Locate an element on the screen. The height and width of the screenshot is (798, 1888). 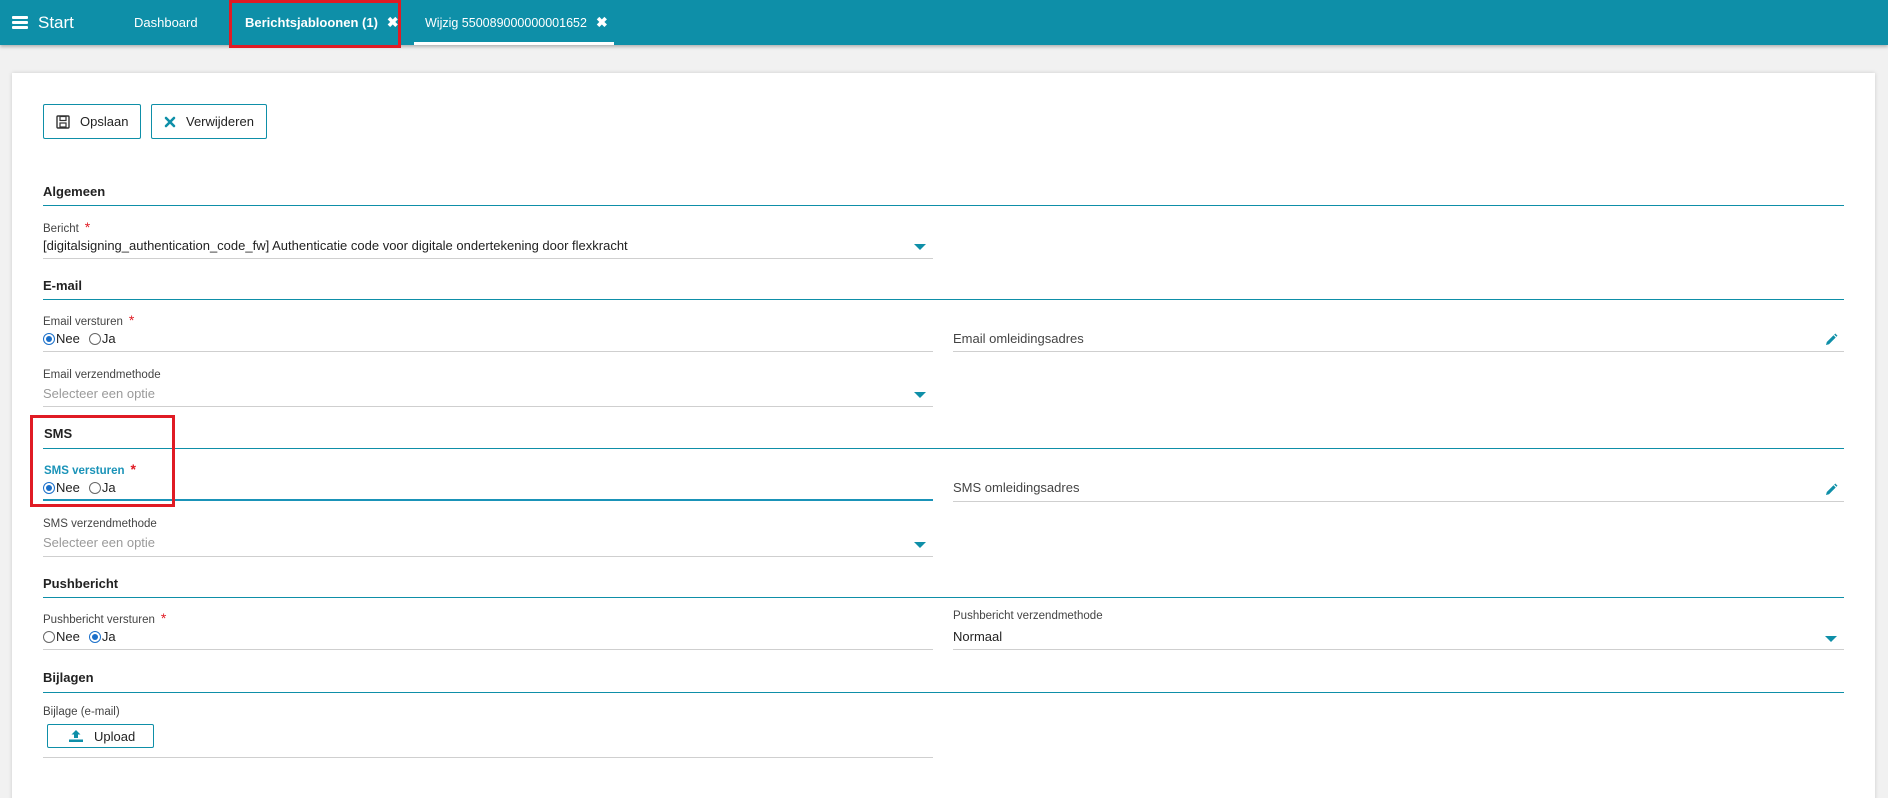
tab-label: Wijzig 550089000000001652 is located at coordinates (506, 22).